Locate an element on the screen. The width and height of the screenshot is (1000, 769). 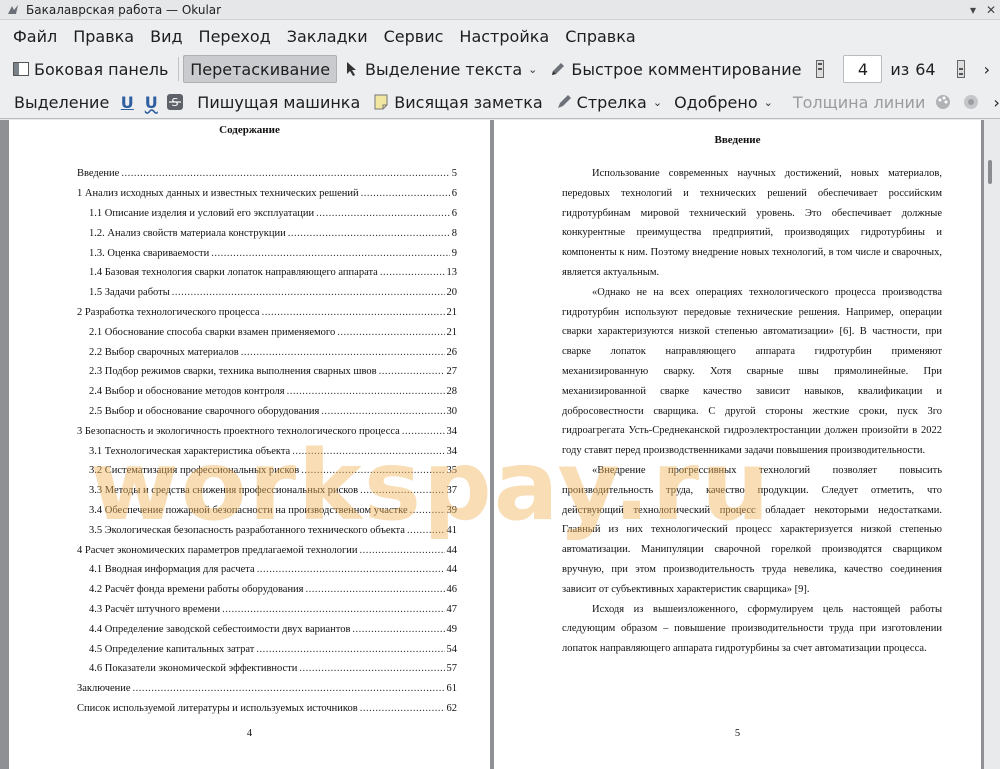
toc-entry-page: 6 is located at coordinates (454, 213).